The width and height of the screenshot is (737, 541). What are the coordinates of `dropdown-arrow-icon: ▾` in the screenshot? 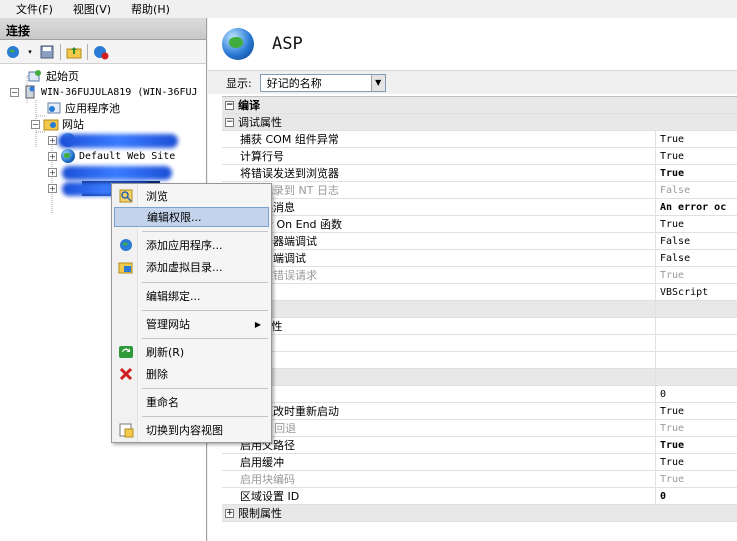 It's located at (30, 52).